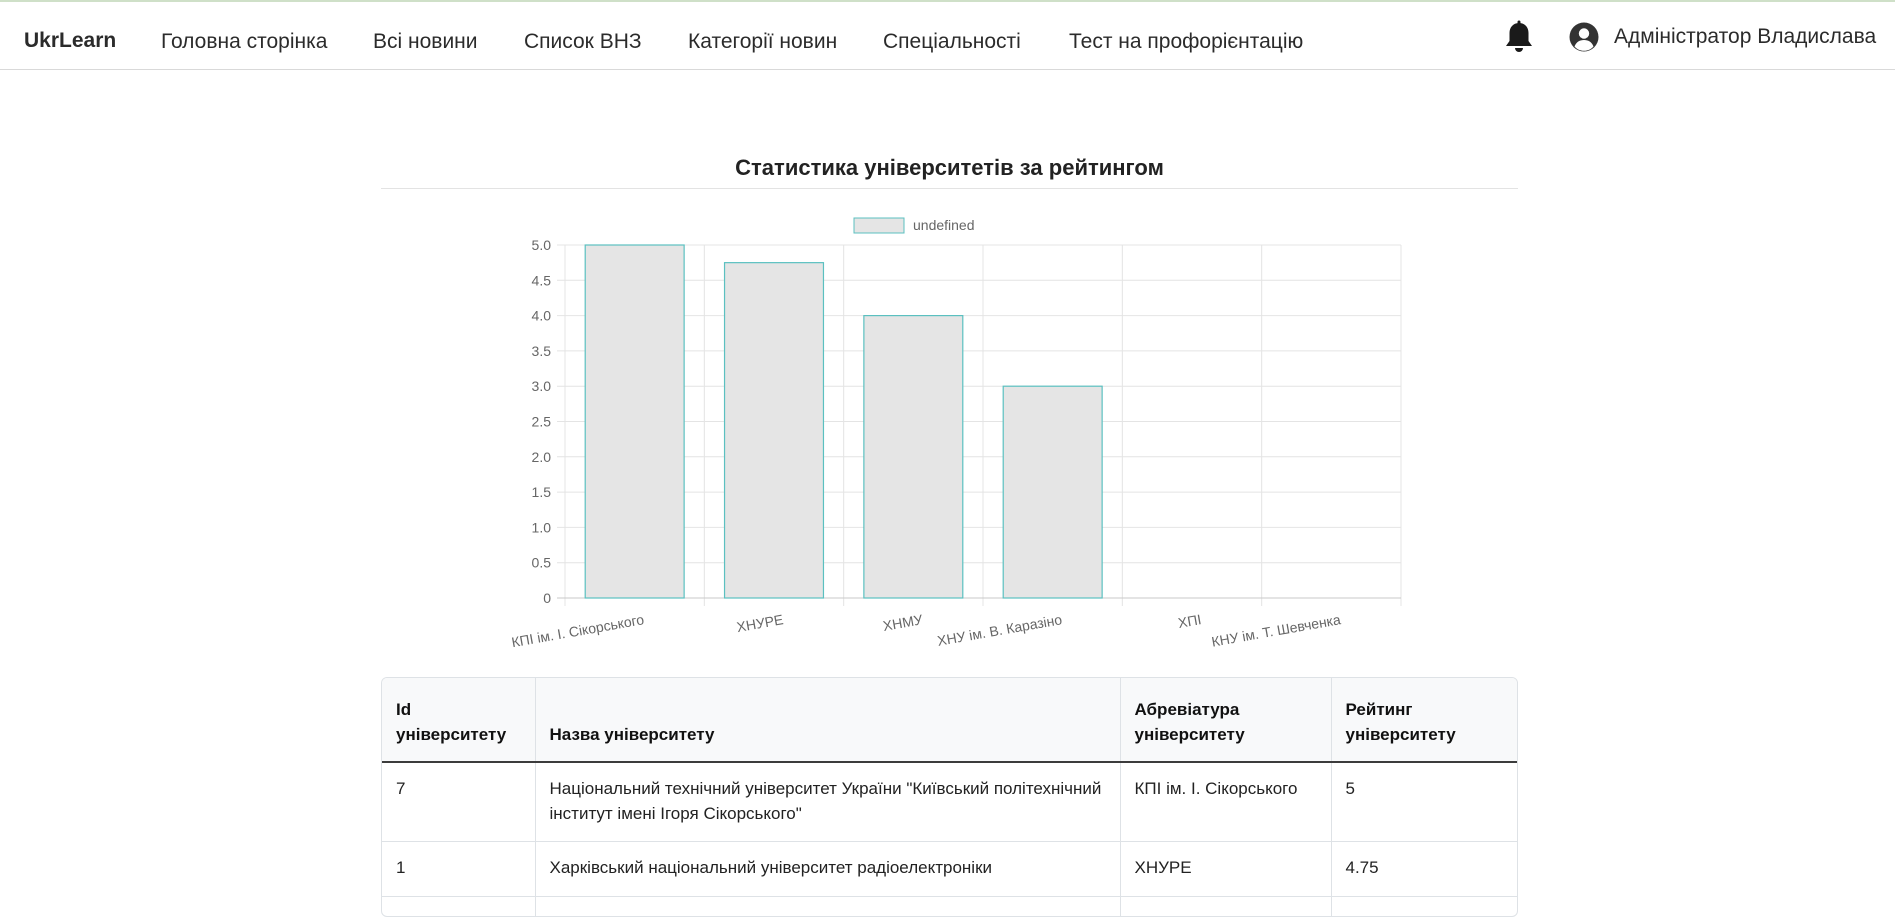  Describe the element at coordinates (244, 42) in the screenshot. I see `nav-home: Головна сторінка` at that location.